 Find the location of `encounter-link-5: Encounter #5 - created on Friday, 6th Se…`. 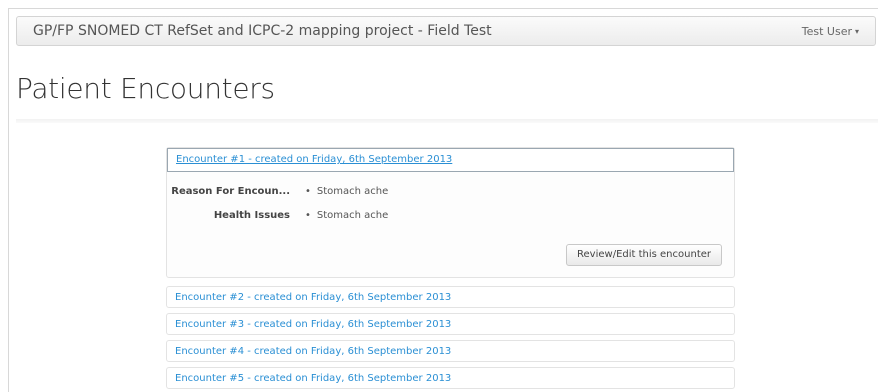

encounter-link-5: Encounter #5 - created on Friday, 6th Se… is located at coordinates (313, 378).